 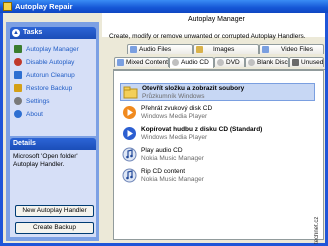 I want to click on restore-backup-icon, so click(x=18, y=88).